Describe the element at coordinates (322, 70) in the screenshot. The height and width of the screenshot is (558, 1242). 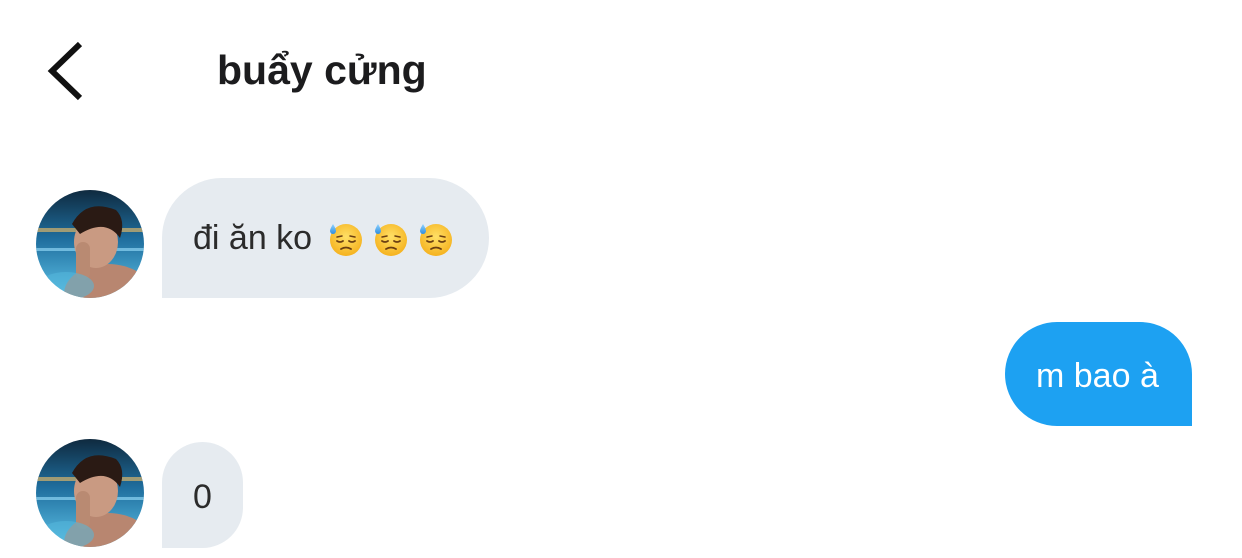
I see `chat-title: buẩy cửng` at that location.